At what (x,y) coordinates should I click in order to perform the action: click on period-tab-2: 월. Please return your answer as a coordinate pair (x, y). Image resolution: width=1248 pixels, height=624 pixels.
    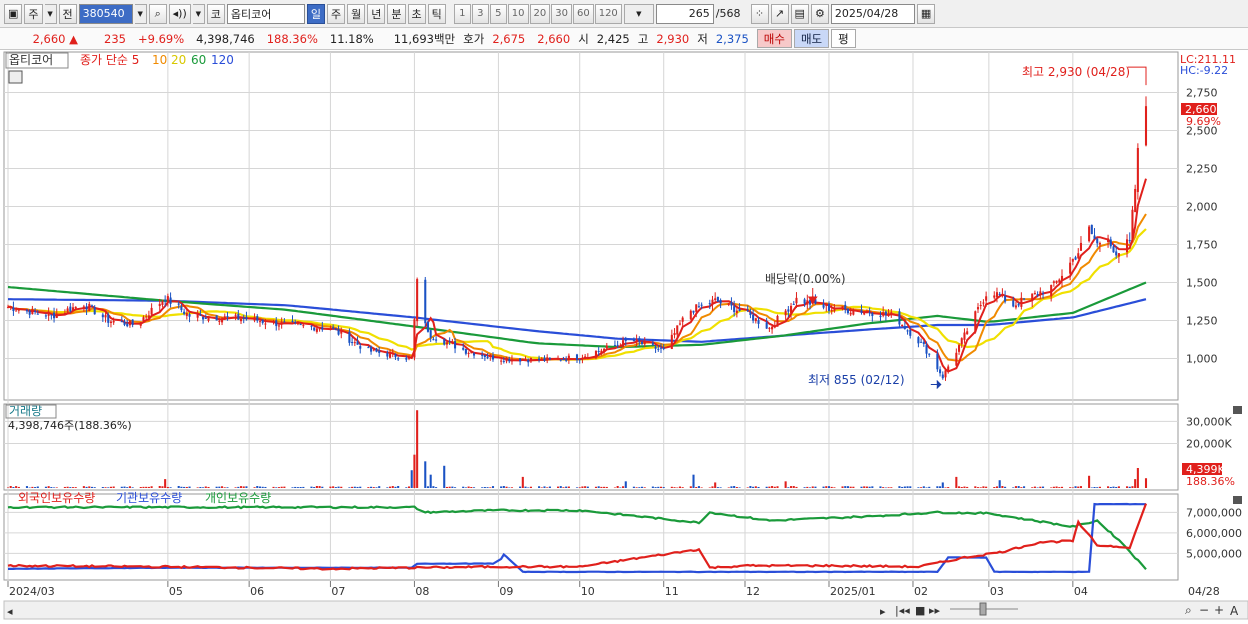
    Looking at the image, I should click on (356, 13).